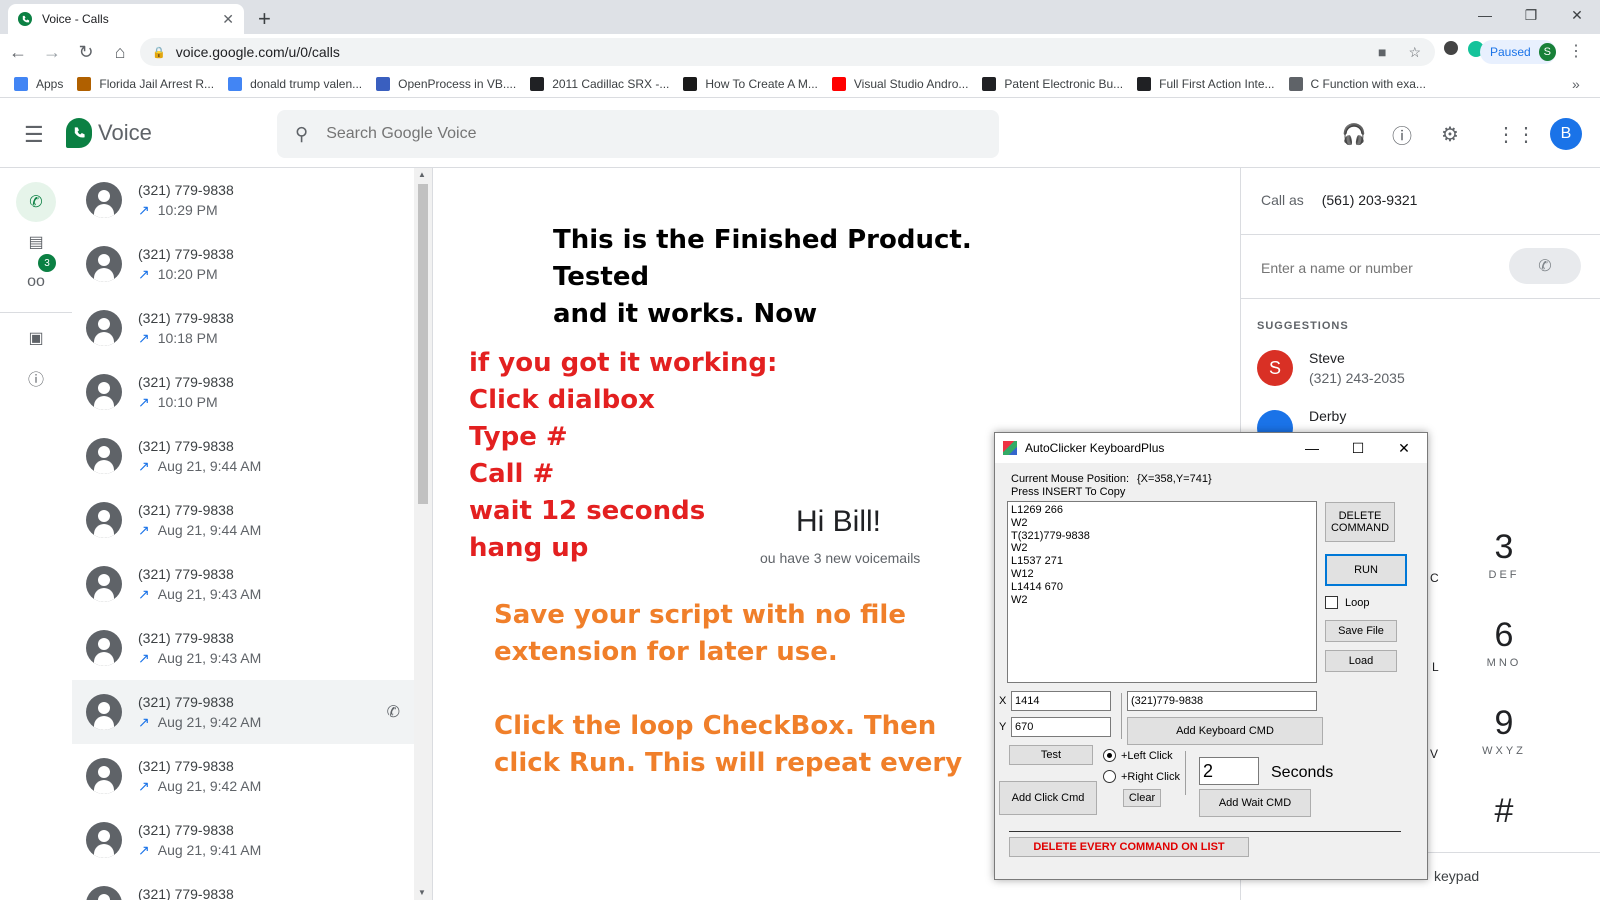 Image resolution: width=1600 pixels, height=900 pixels. Describe the element at coordinates (1545, 266) in the screenshot. I see `dial-call-button: ✆` at that location.